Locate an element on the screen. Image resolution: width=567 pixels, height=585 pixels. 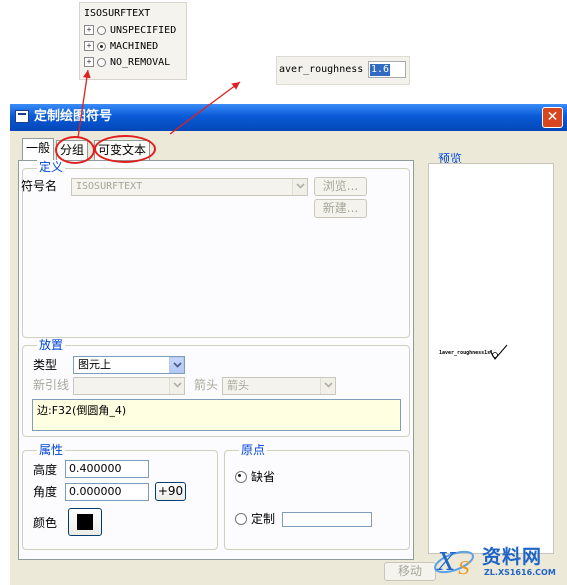
origin-default-label: 缺省 is located at coordinates (263, 477).